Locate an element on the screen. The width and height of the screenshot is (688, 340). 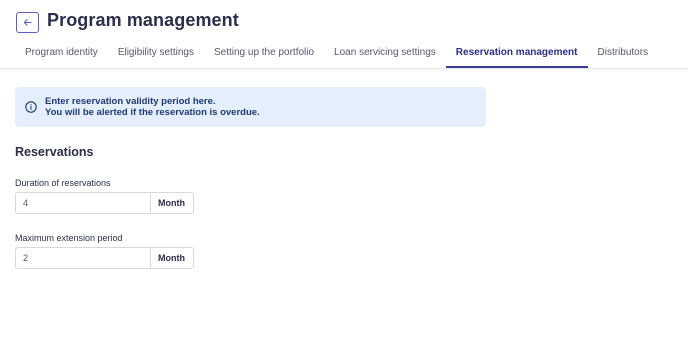
tab-program-identity: Program identity is located at coordinates (61, 54).